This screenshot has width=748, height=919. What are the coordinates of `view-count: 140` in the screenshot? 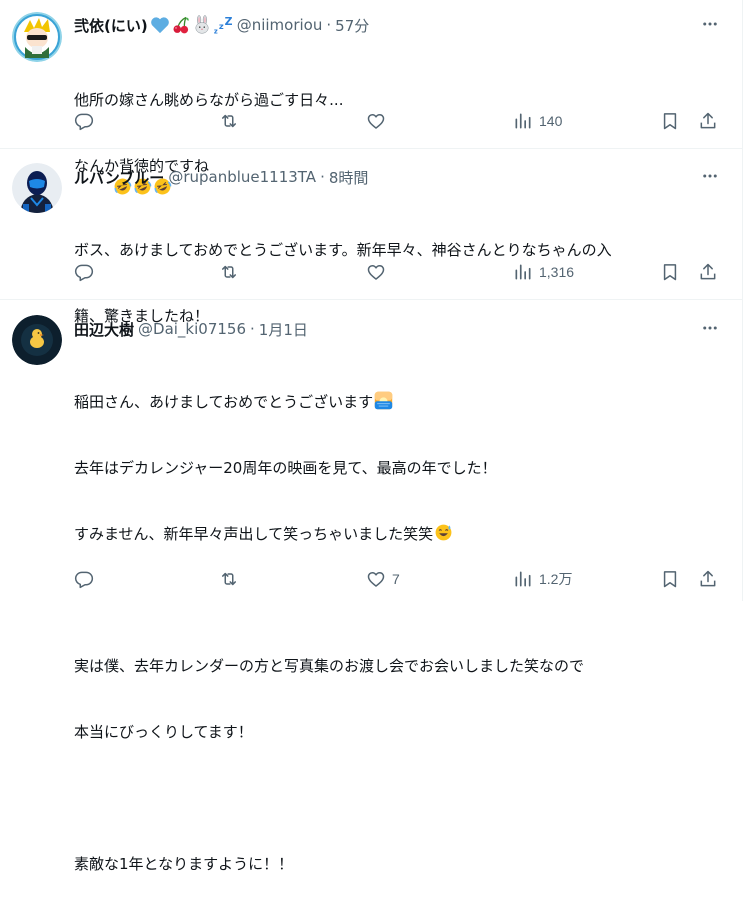 It's located at (551, 121).